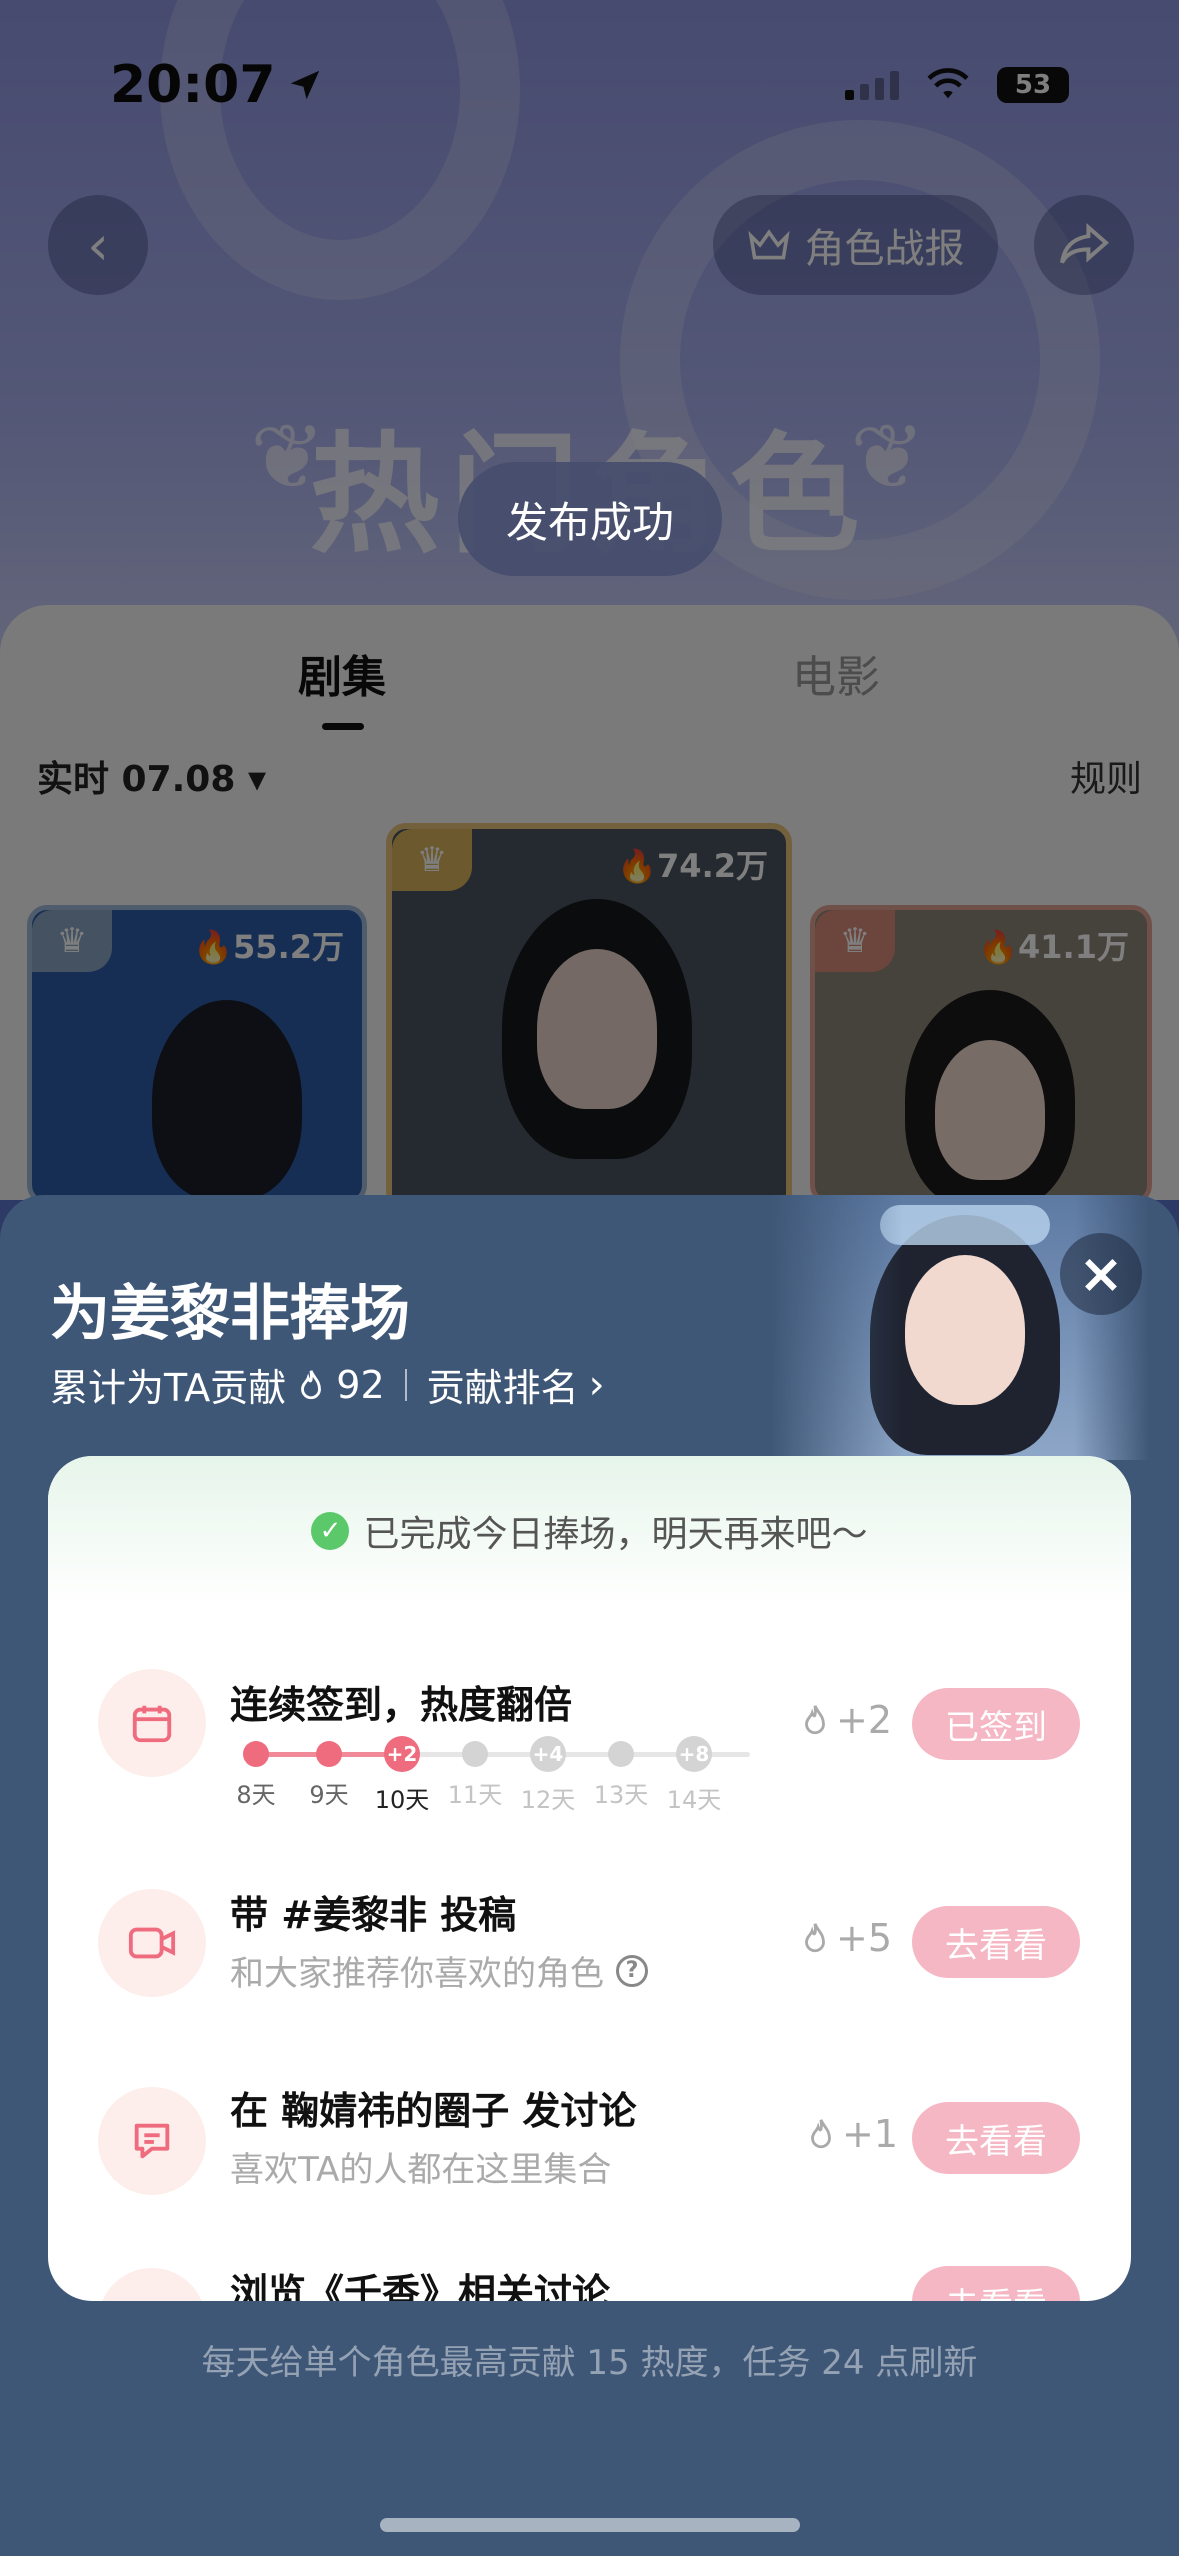 The image size is (1179, 2556). I want to click on task-browse: 浏览《千香》相关讨论 去看看, so click(589, 2283).